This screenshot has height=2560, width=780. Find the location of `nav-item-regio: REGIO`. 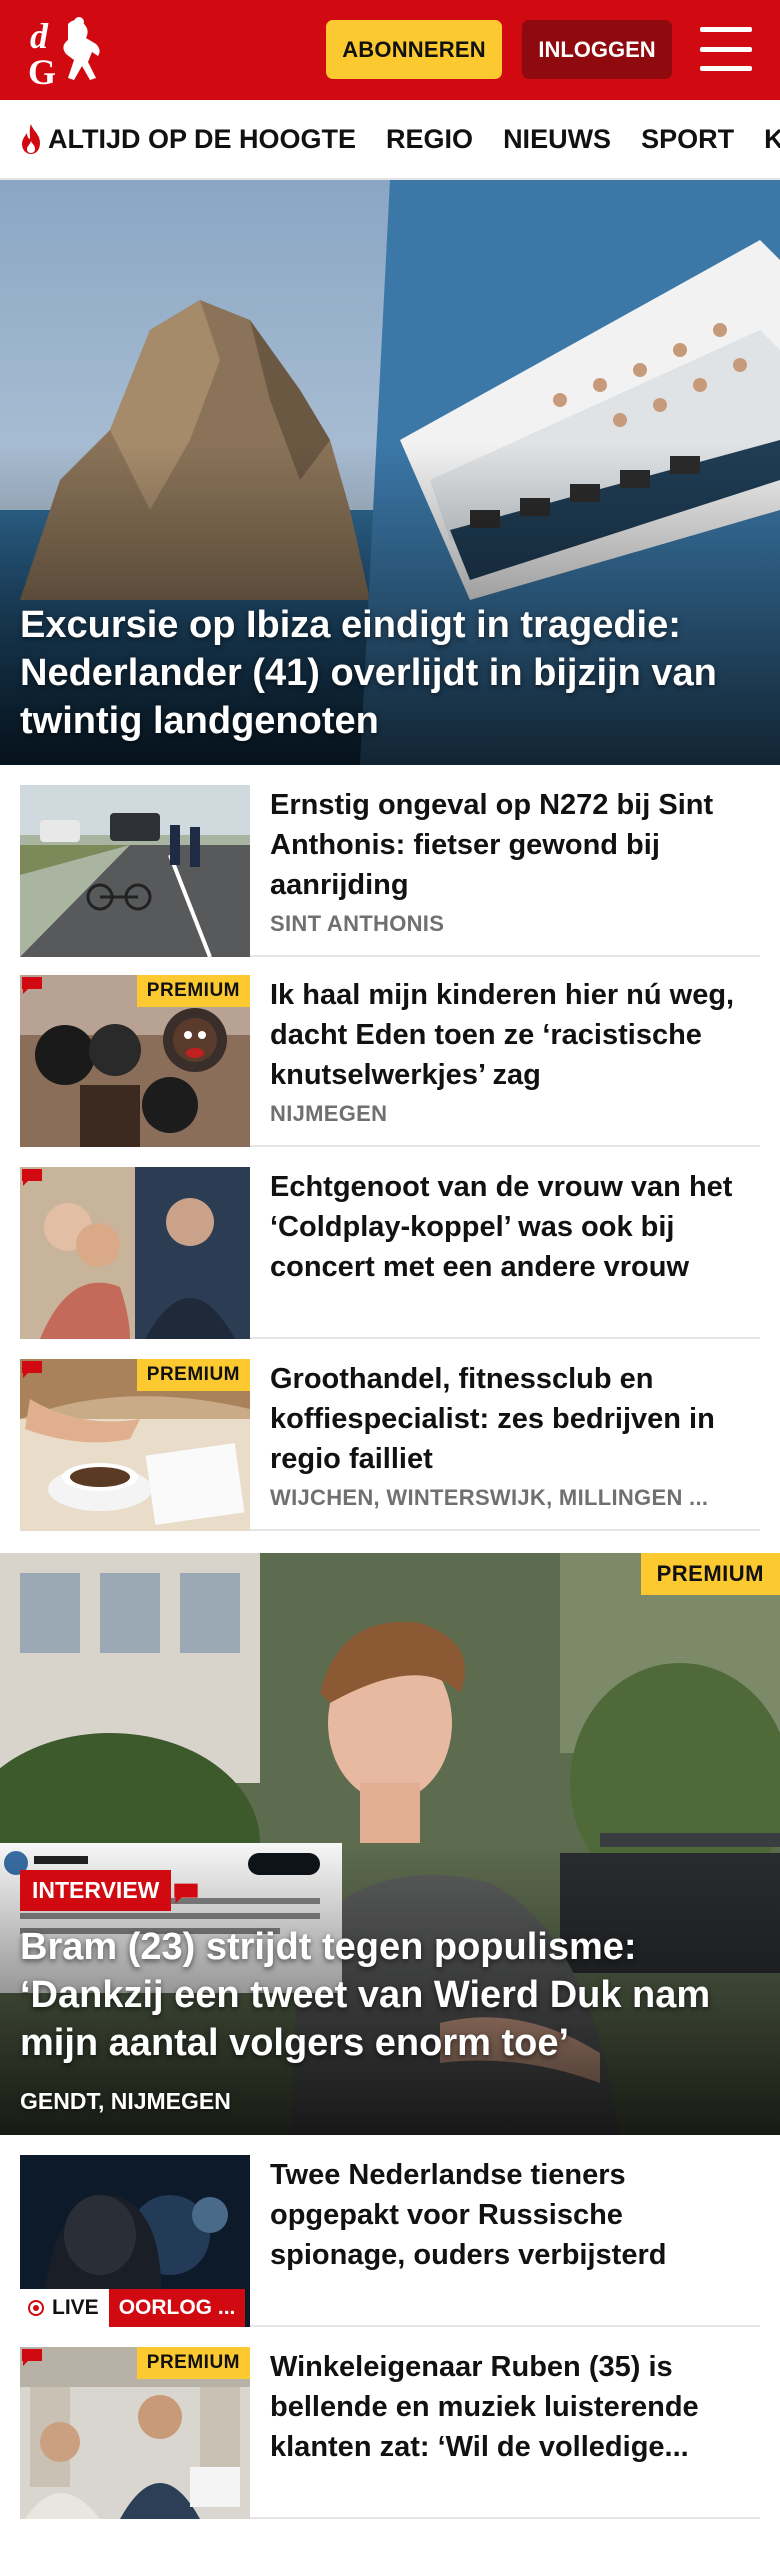

nav-item-regio: REGIO is located at coordinates (429, 139).